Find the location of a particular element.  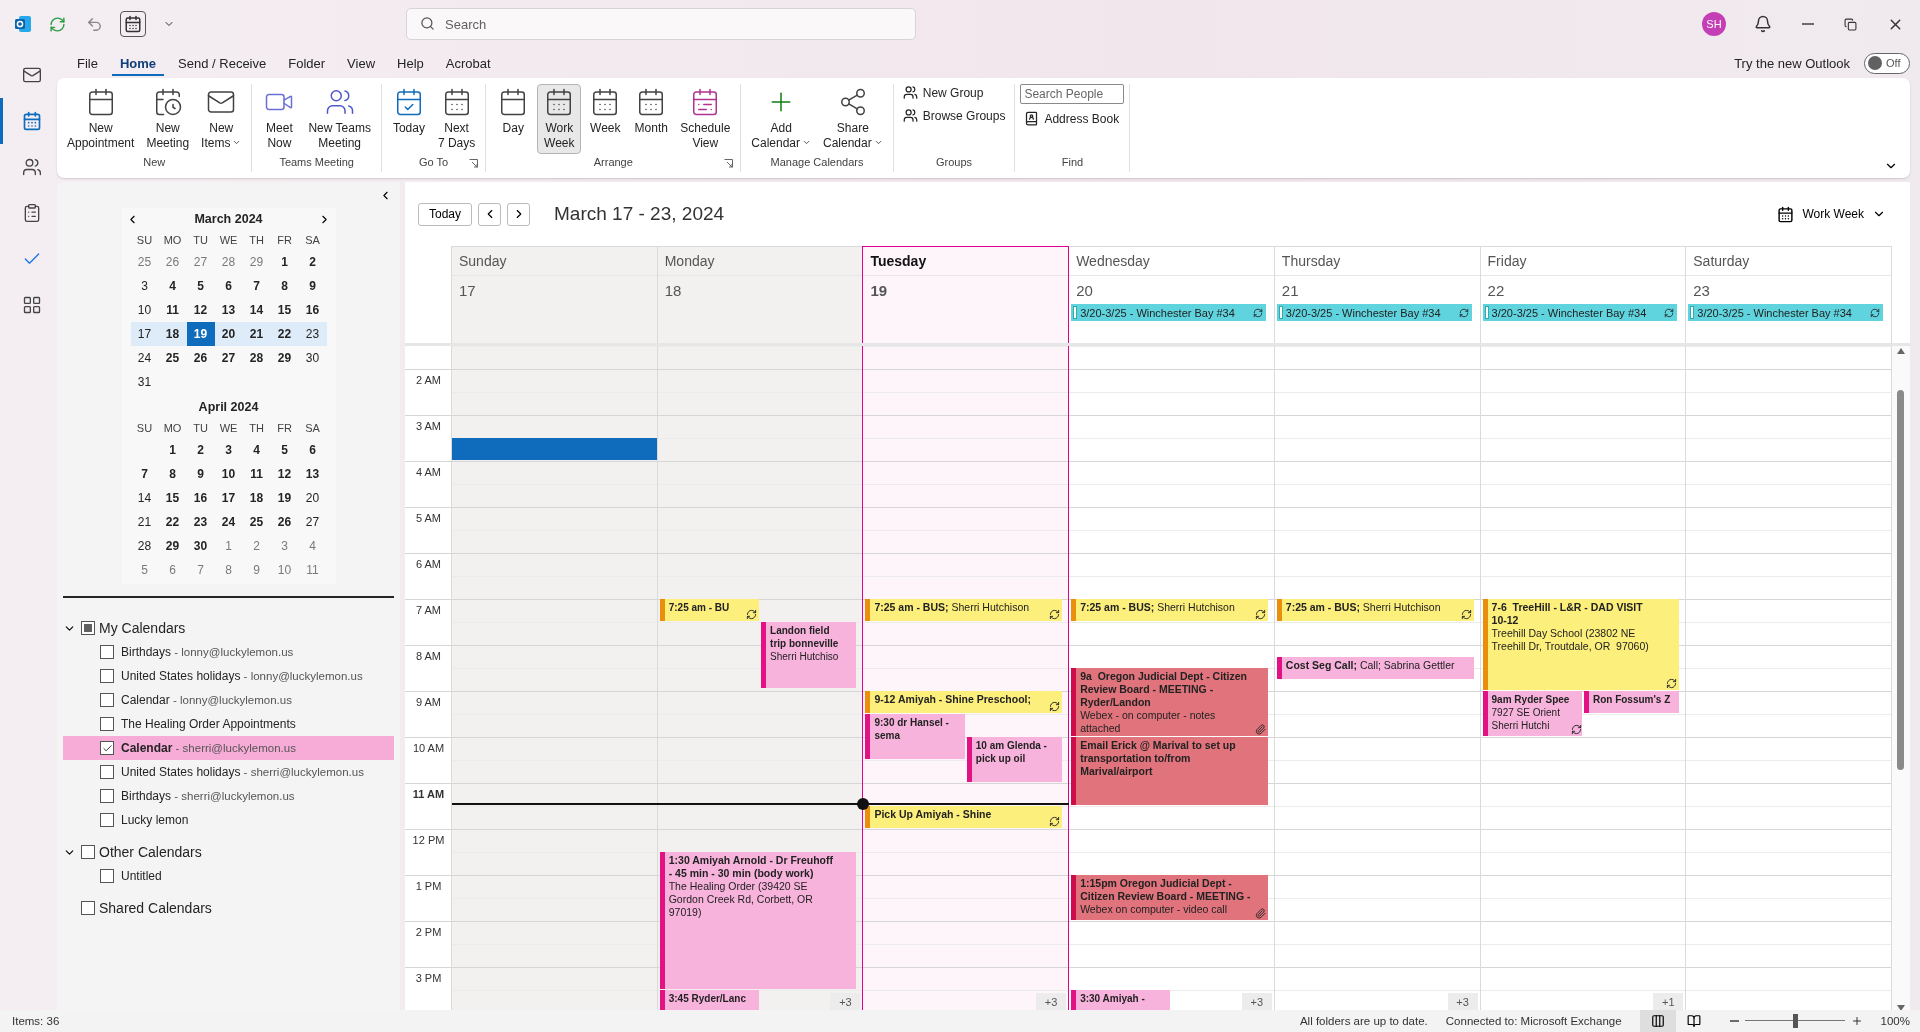

search-people-field: Search People is located at coordinates (1072, 94).